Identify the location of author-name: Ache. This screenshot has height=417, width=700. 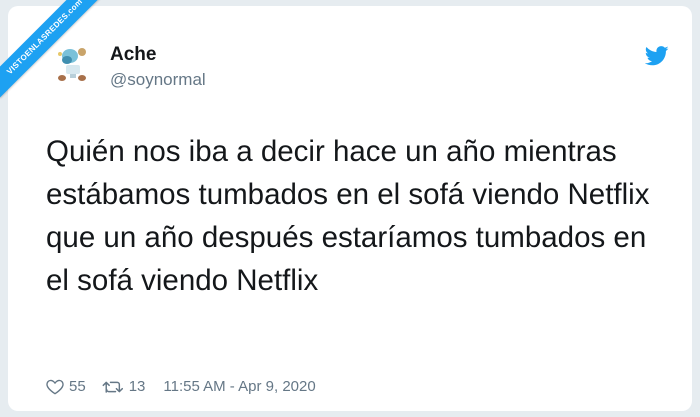
(133, 55).